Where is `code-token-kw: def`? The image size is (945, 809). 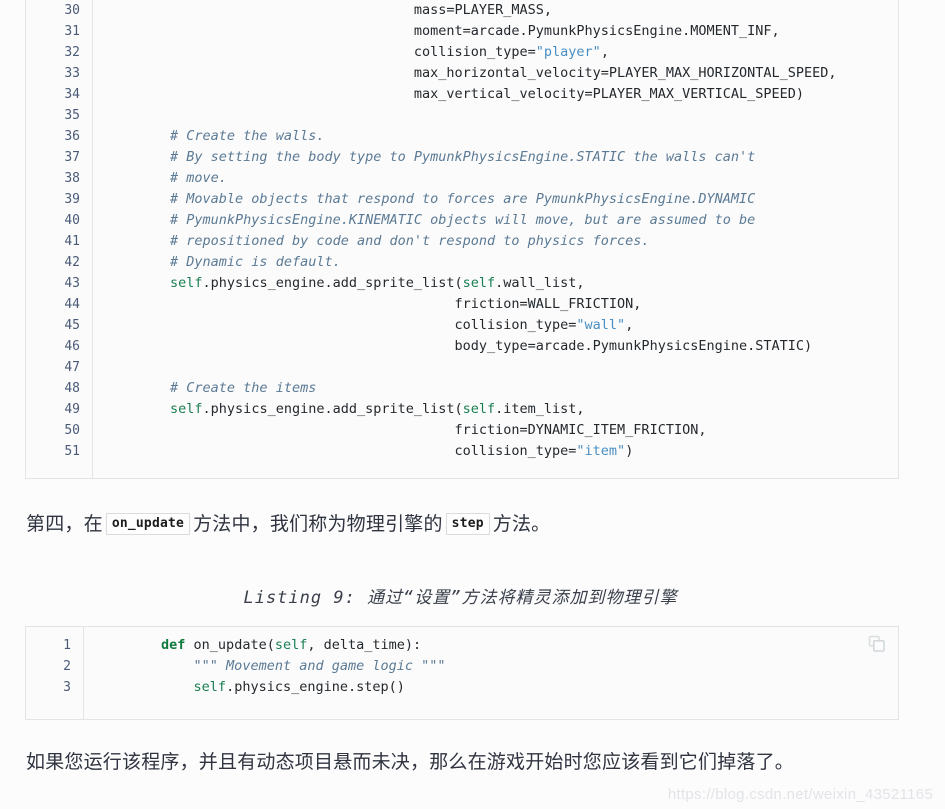
code-token-kw: def is located at coordinates (173, 645).